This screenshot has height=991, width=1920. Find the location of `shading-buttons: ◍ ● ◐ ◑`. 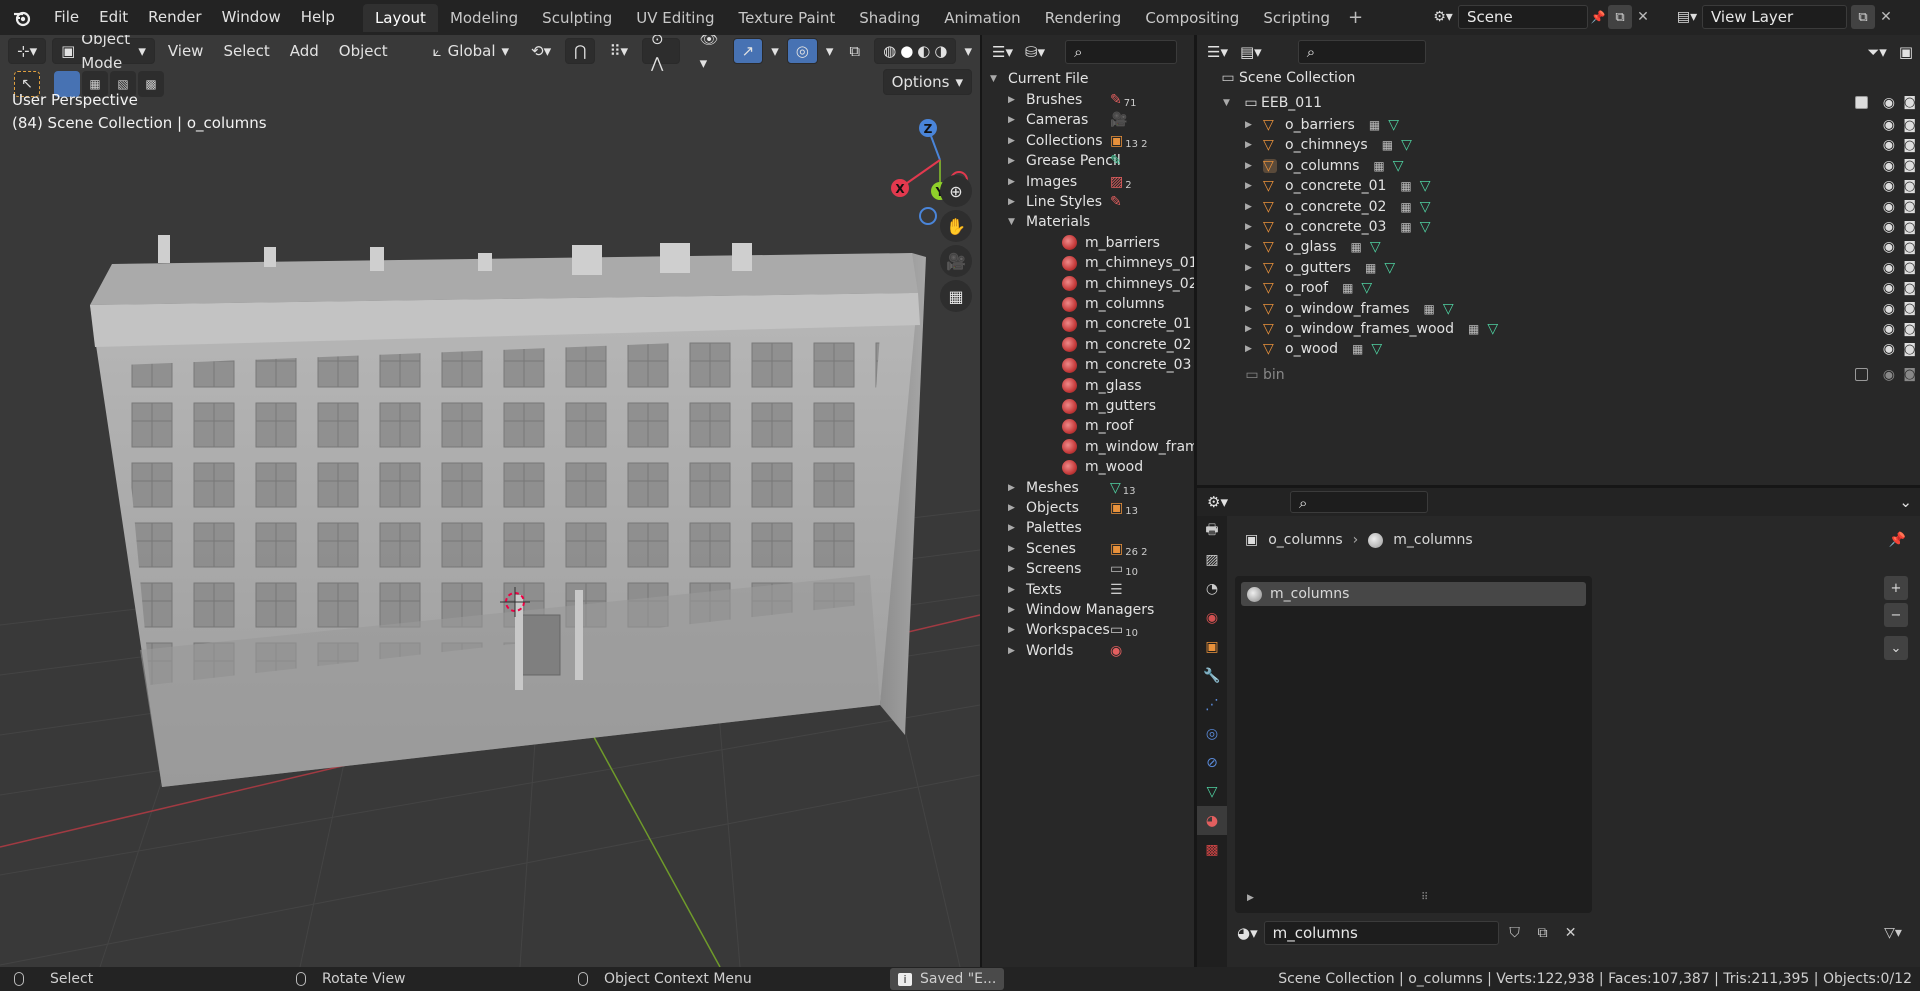

shading-buttons: ◍ ● ◐ ◑ is located at coordinates (915, 51).